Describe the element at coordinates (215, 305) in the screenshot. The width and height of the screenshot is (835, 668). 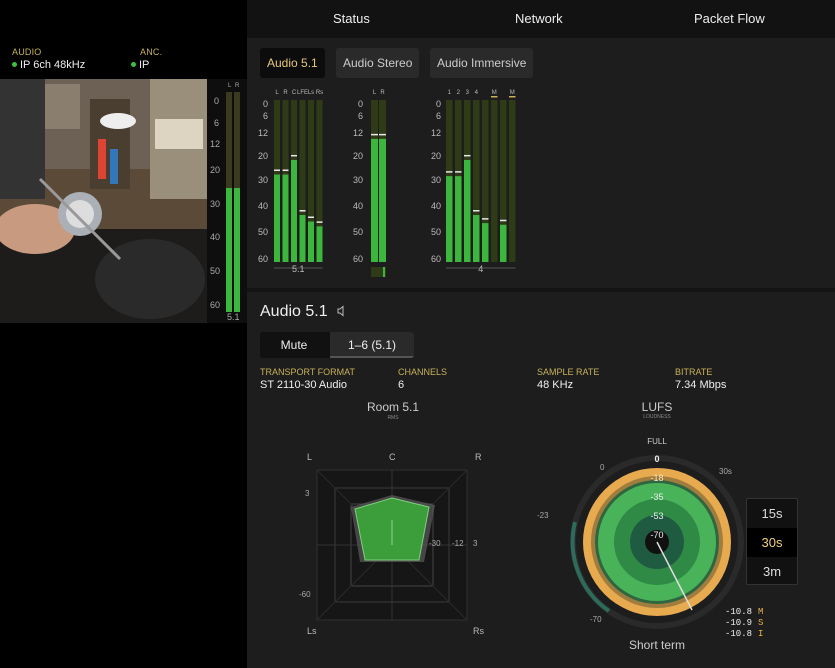
I see `meter-tick: 60` at that location.